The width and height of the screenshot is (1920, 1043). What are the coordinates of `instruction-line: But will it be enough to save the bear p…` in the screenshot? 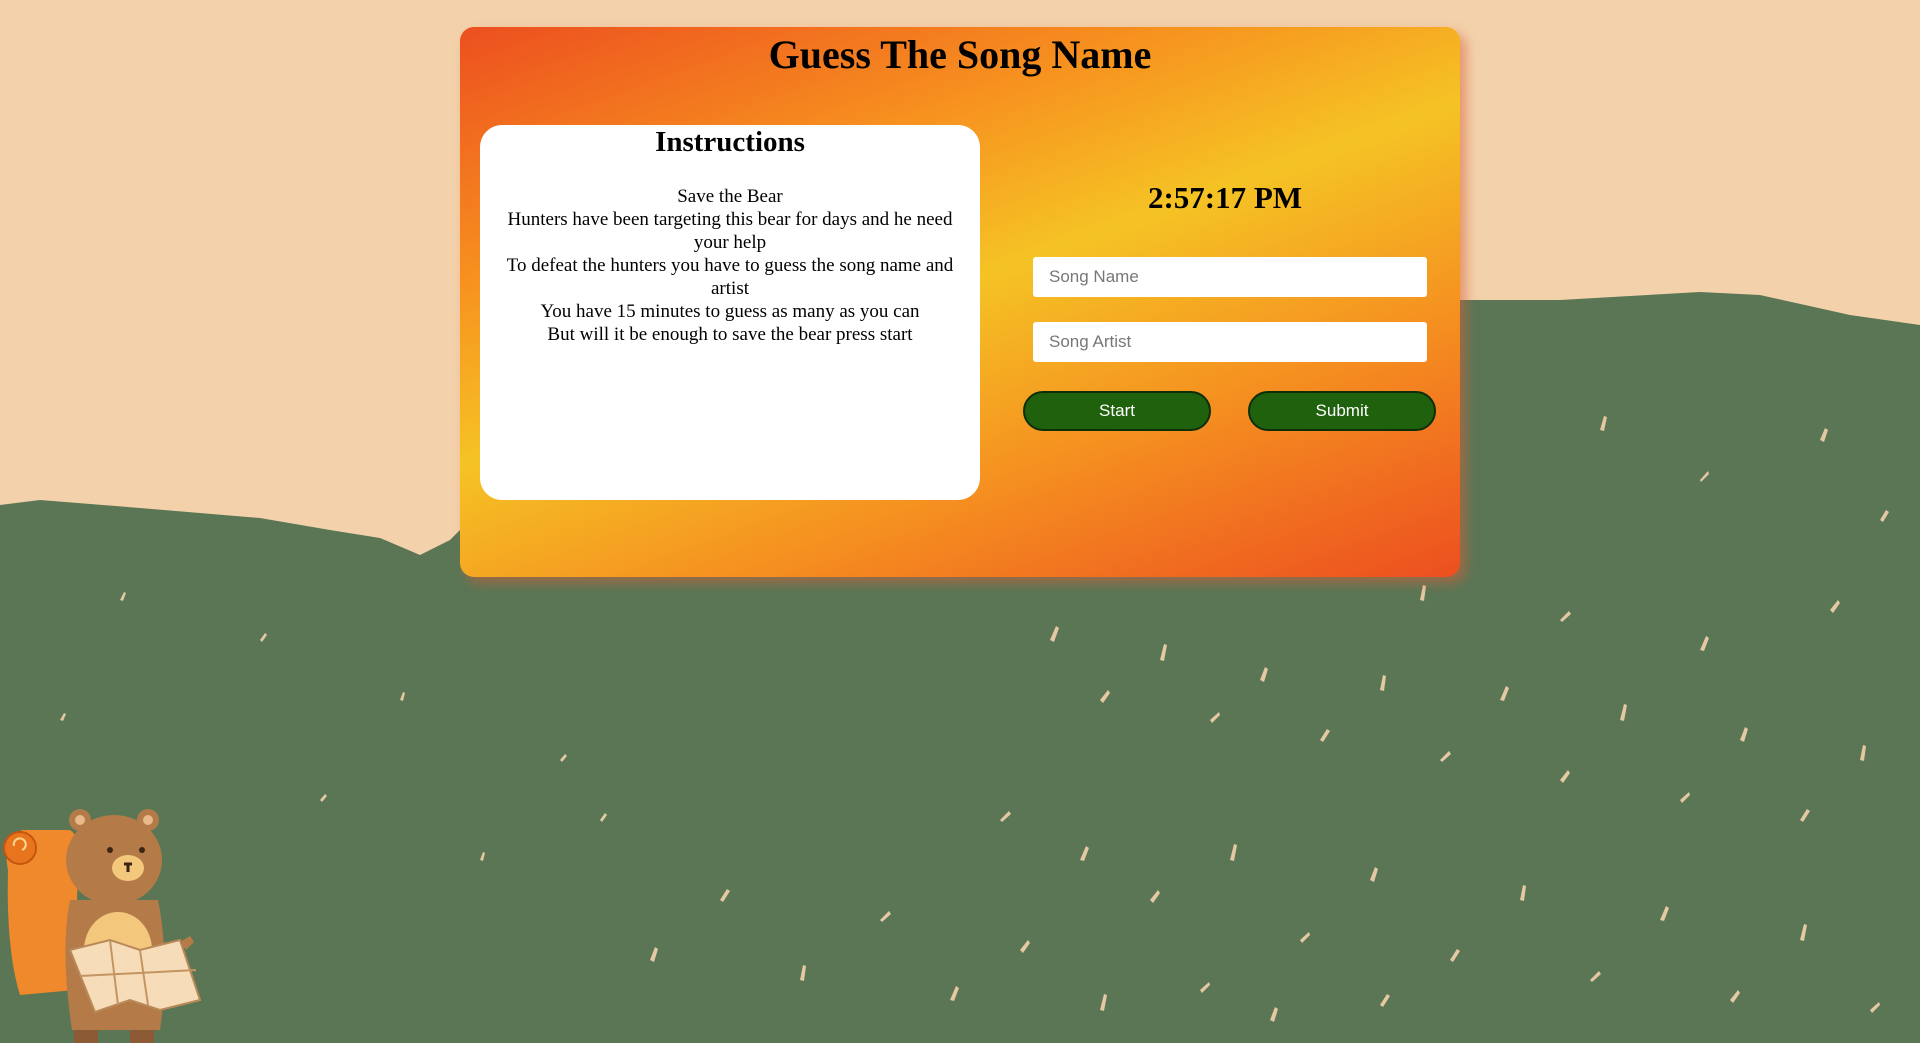 It's located at (730, 334).